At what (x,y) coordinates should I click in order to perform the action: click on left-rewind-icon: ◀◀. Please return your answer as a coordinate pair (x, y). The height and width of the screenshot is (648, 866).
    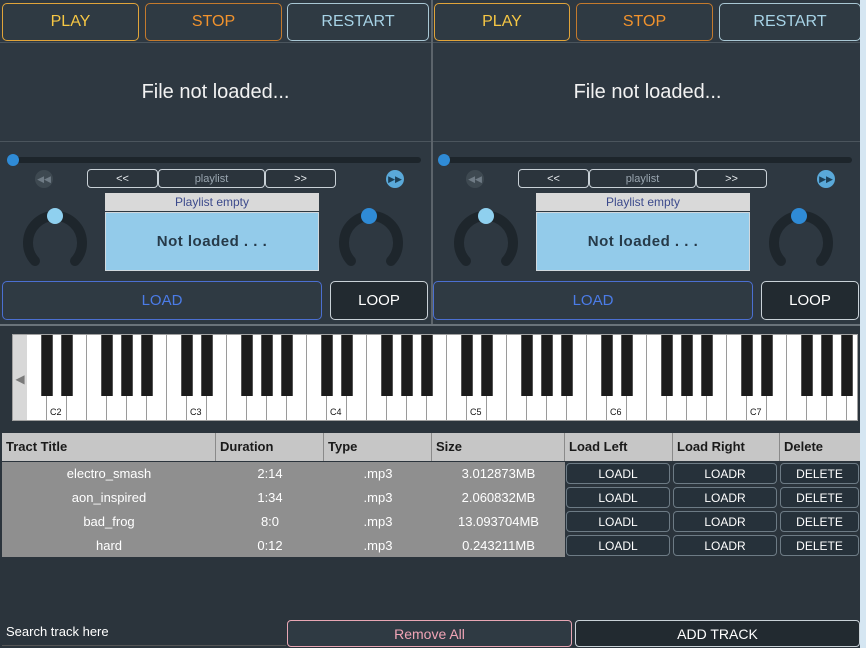
    Looking at the image, I should click on (44, 179).